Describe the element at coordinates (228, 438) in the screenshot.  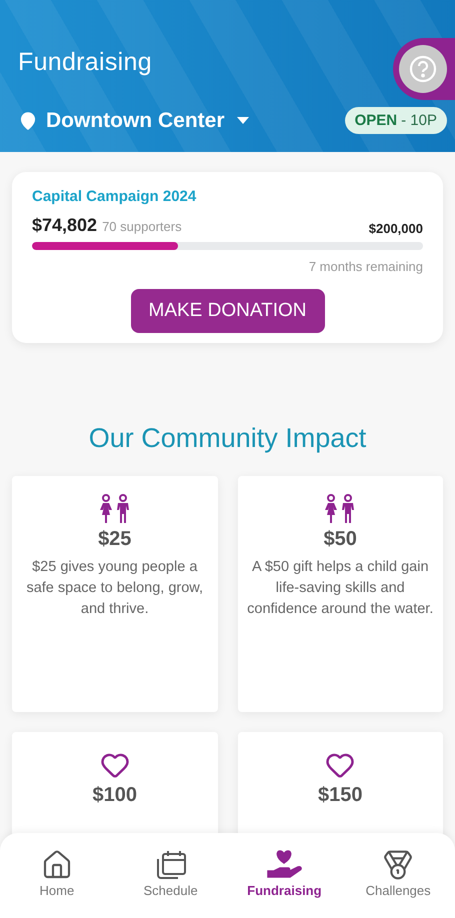
I see `section-heading: Our Community Impact` at that location.